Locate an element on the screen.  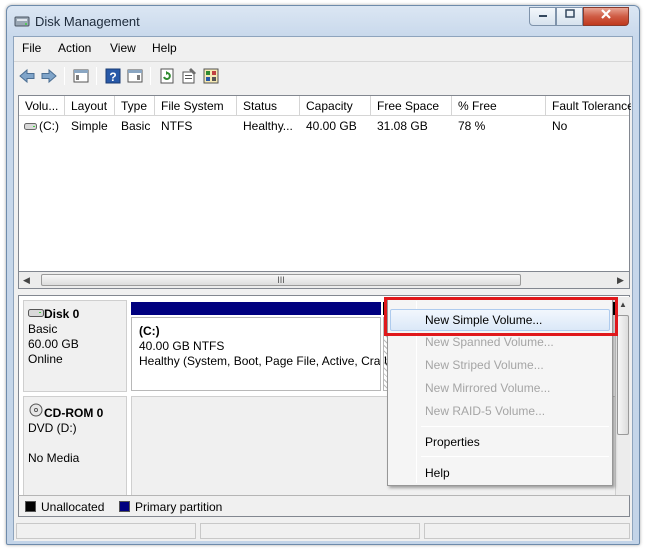
close-button is located at coordinates (606, 16).